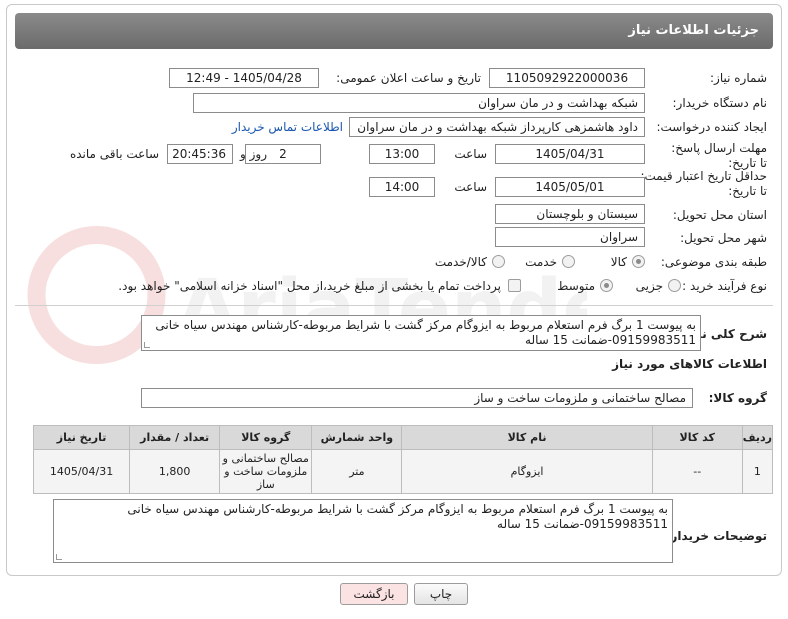 The image size is (788, 619). Describe the element at coordinates (244, 78) in the screenshot. I see `announce-field: 1405/04/28 - 12:49` at that location.